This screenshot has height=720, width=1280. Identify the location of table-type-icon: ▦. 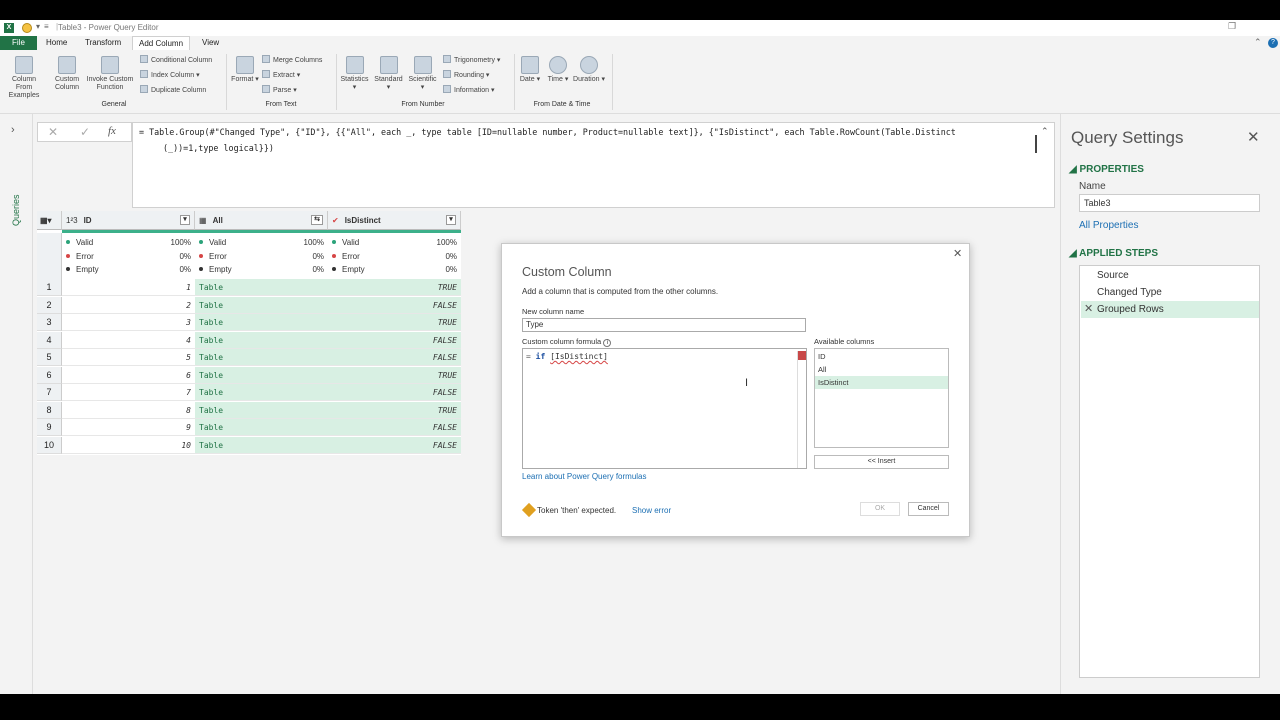
(203, 220).